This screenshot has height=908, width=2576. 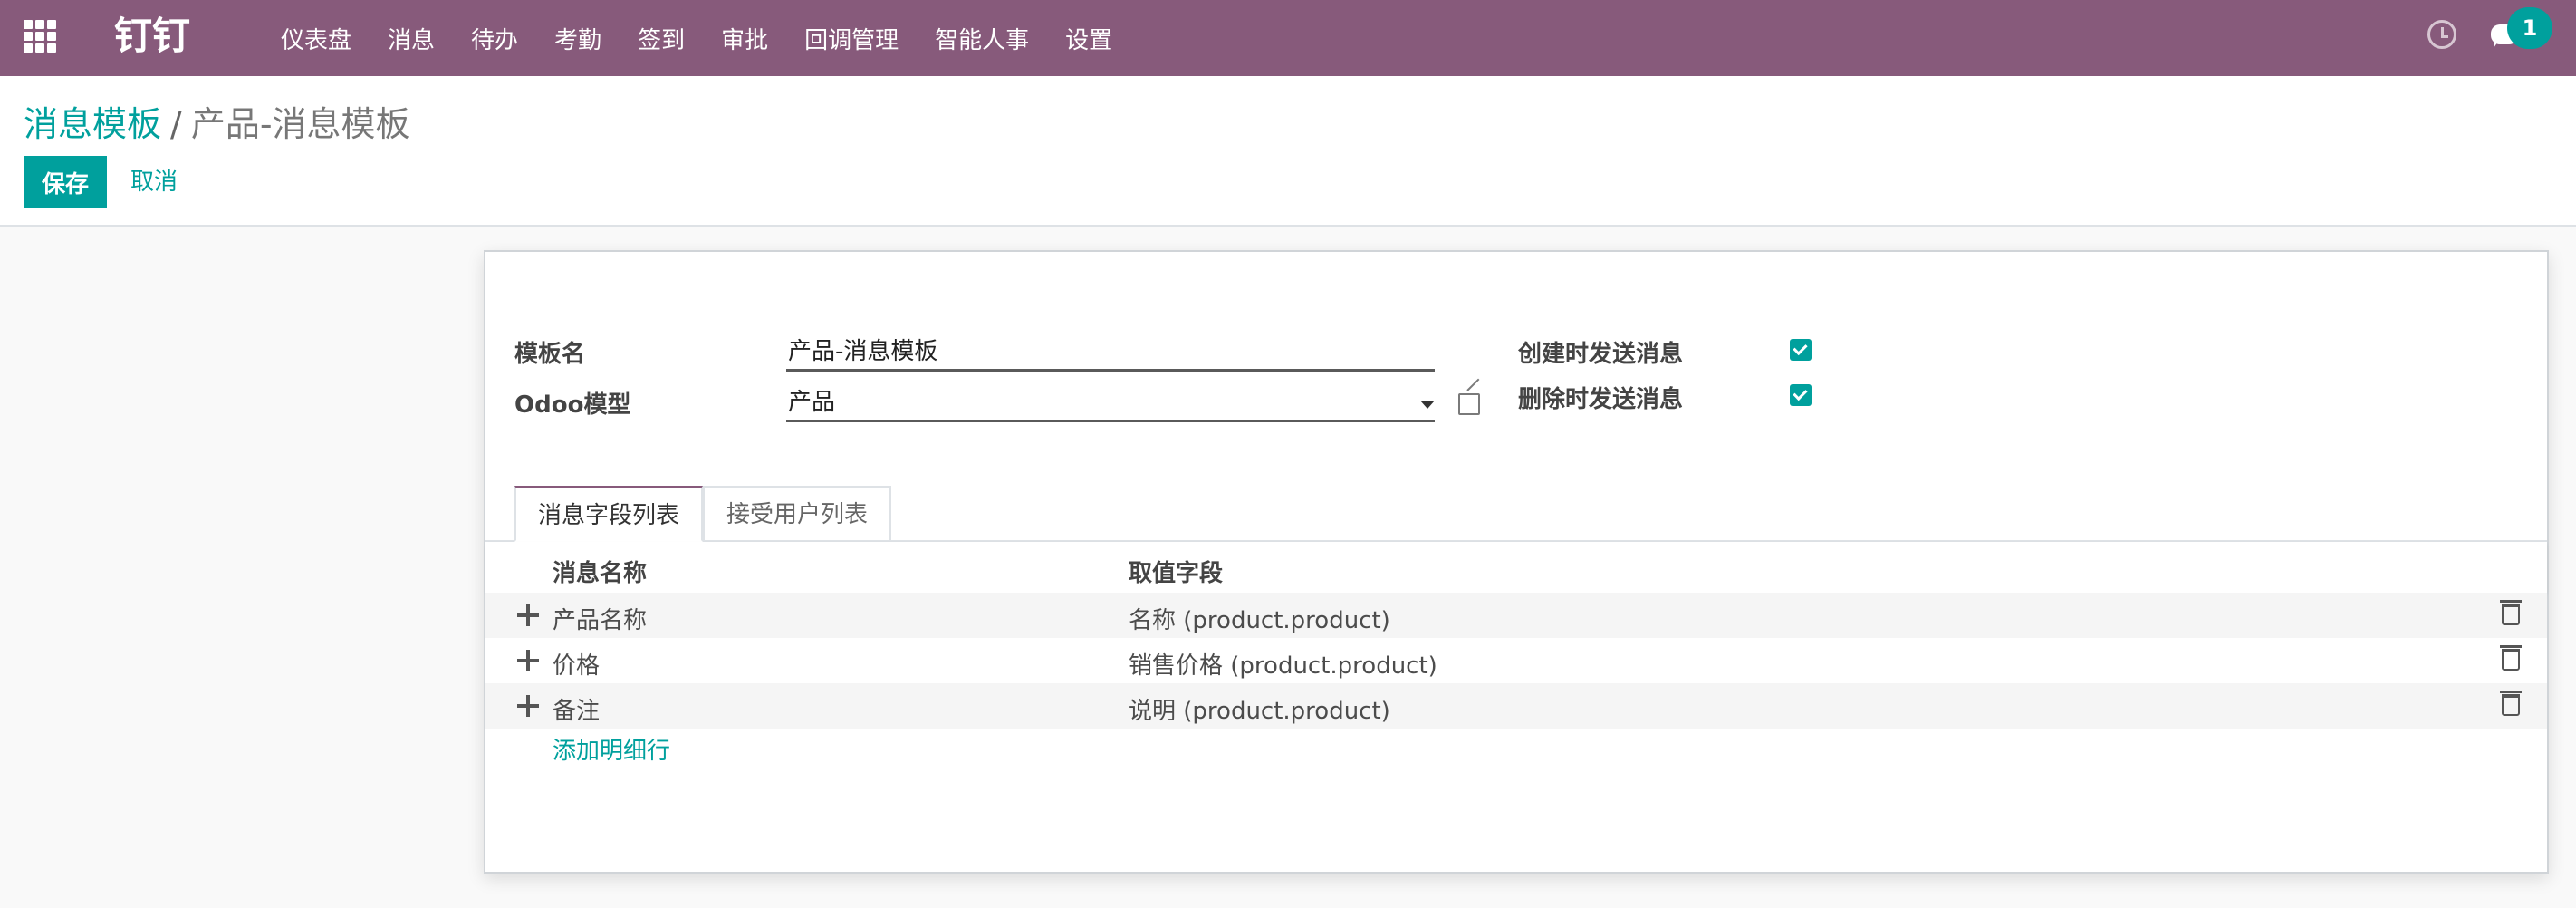 What do you see at coordinates (2441, 34) in the screenshot?
I see `activity-clock-icon` at bounding box center [2441, 34].